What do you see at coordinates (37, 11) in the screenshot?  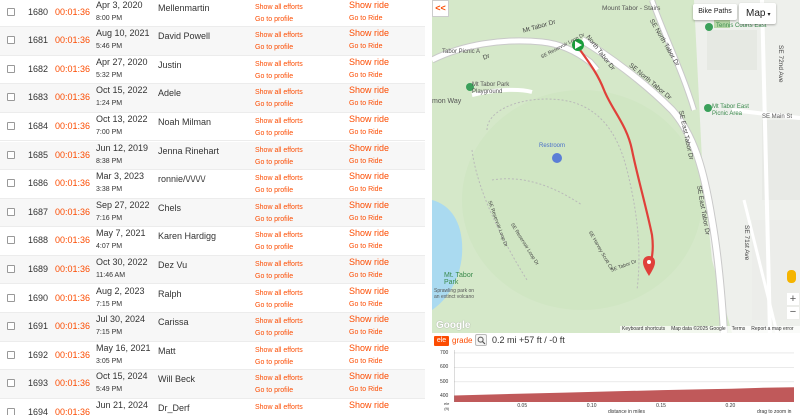 I see `rank-cell: 1680` at bounding box center [37, 11].